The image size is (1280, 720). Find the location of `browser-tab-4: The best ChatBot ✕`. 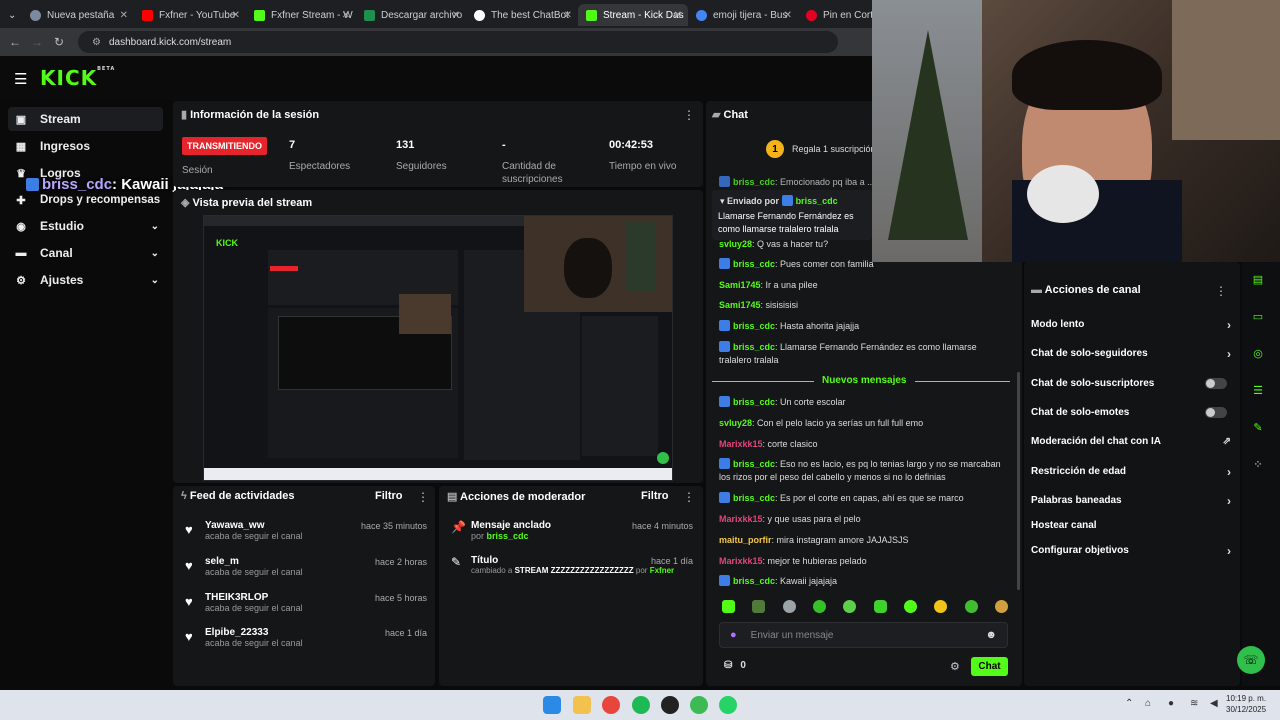

browser-tab-4: The best ChatBot ✕ is located at coordinates (522, 15).